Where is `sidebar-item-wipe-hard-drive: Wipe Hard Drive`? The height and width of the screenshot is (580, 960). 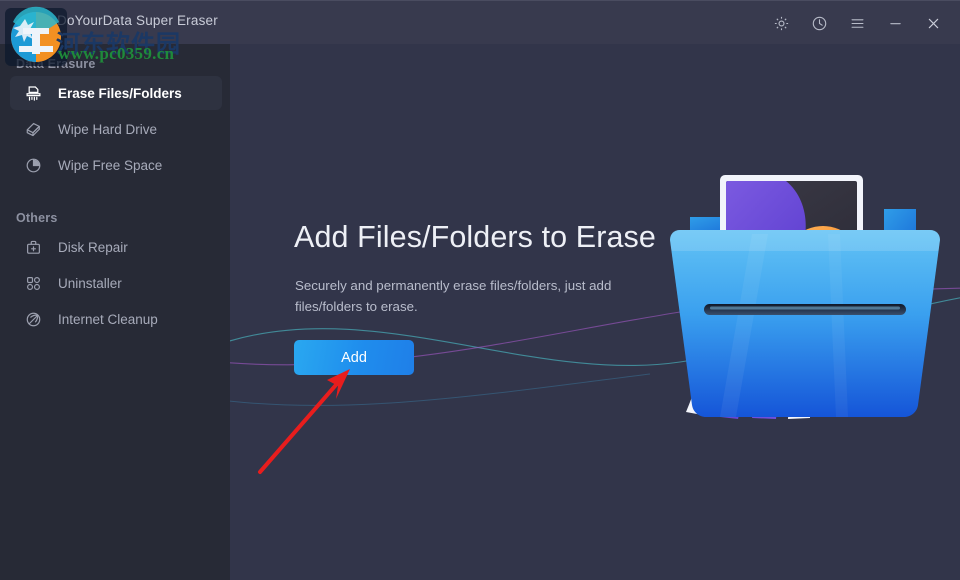 sidebar-item-wipe-hard-drive: Wipe Hard Drive is located at coordinates (116, 129).